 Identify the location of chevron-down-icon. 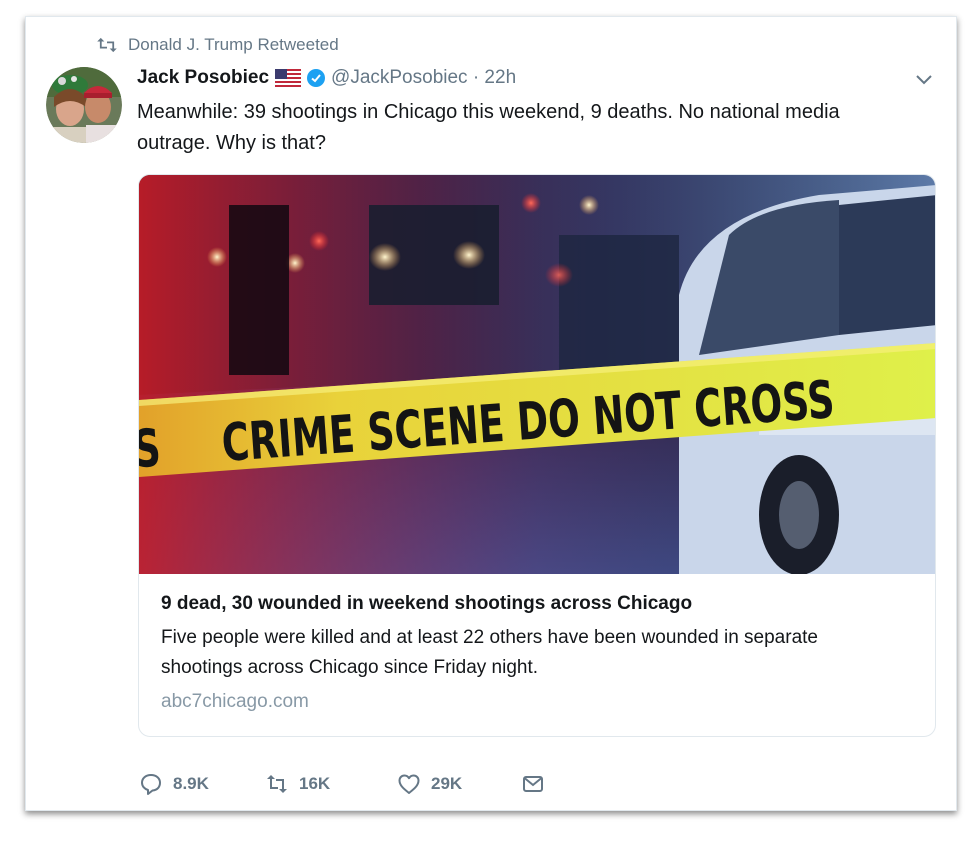
(924, 79).